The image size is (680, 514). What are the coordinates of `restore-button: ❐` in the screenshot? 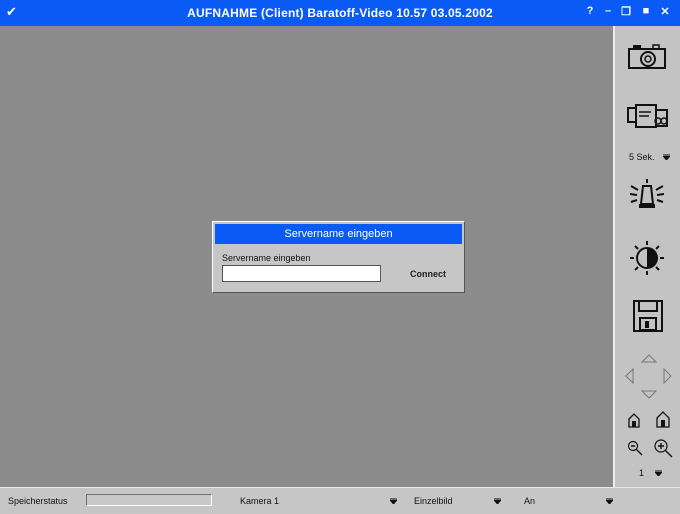 It's located at (626, 11).